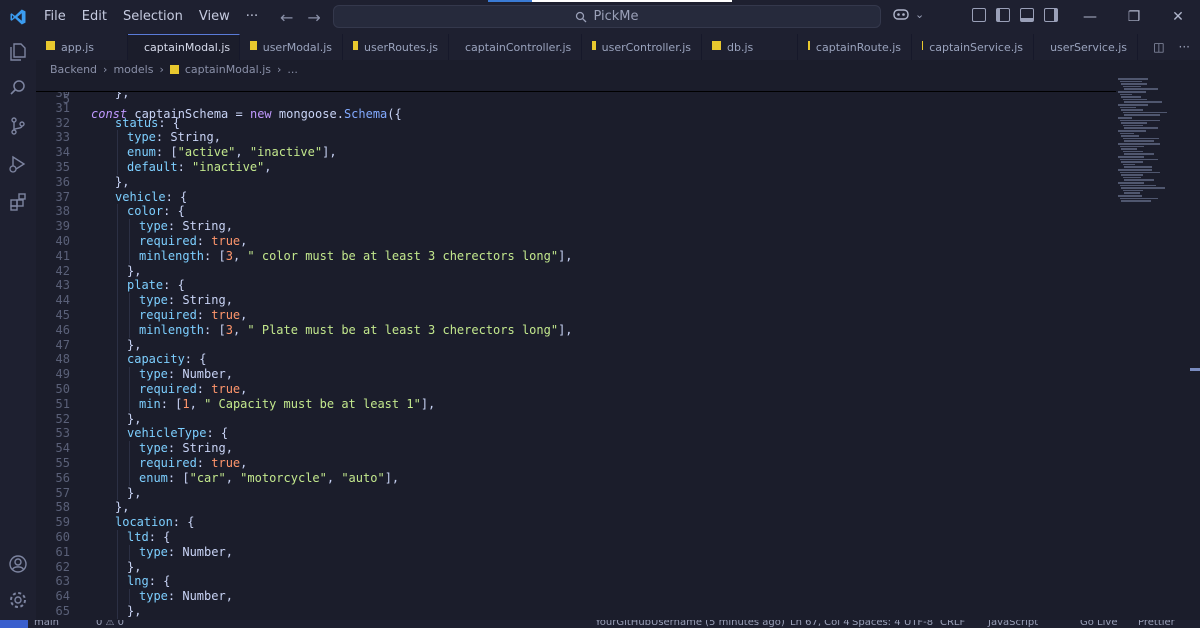 This screenshot has width=1200, height=628. What do you see at coordinates (110, 624) in the screenshot?
I see `problems-status: 0 ⚠ 0` at bounding box center [110, 624].